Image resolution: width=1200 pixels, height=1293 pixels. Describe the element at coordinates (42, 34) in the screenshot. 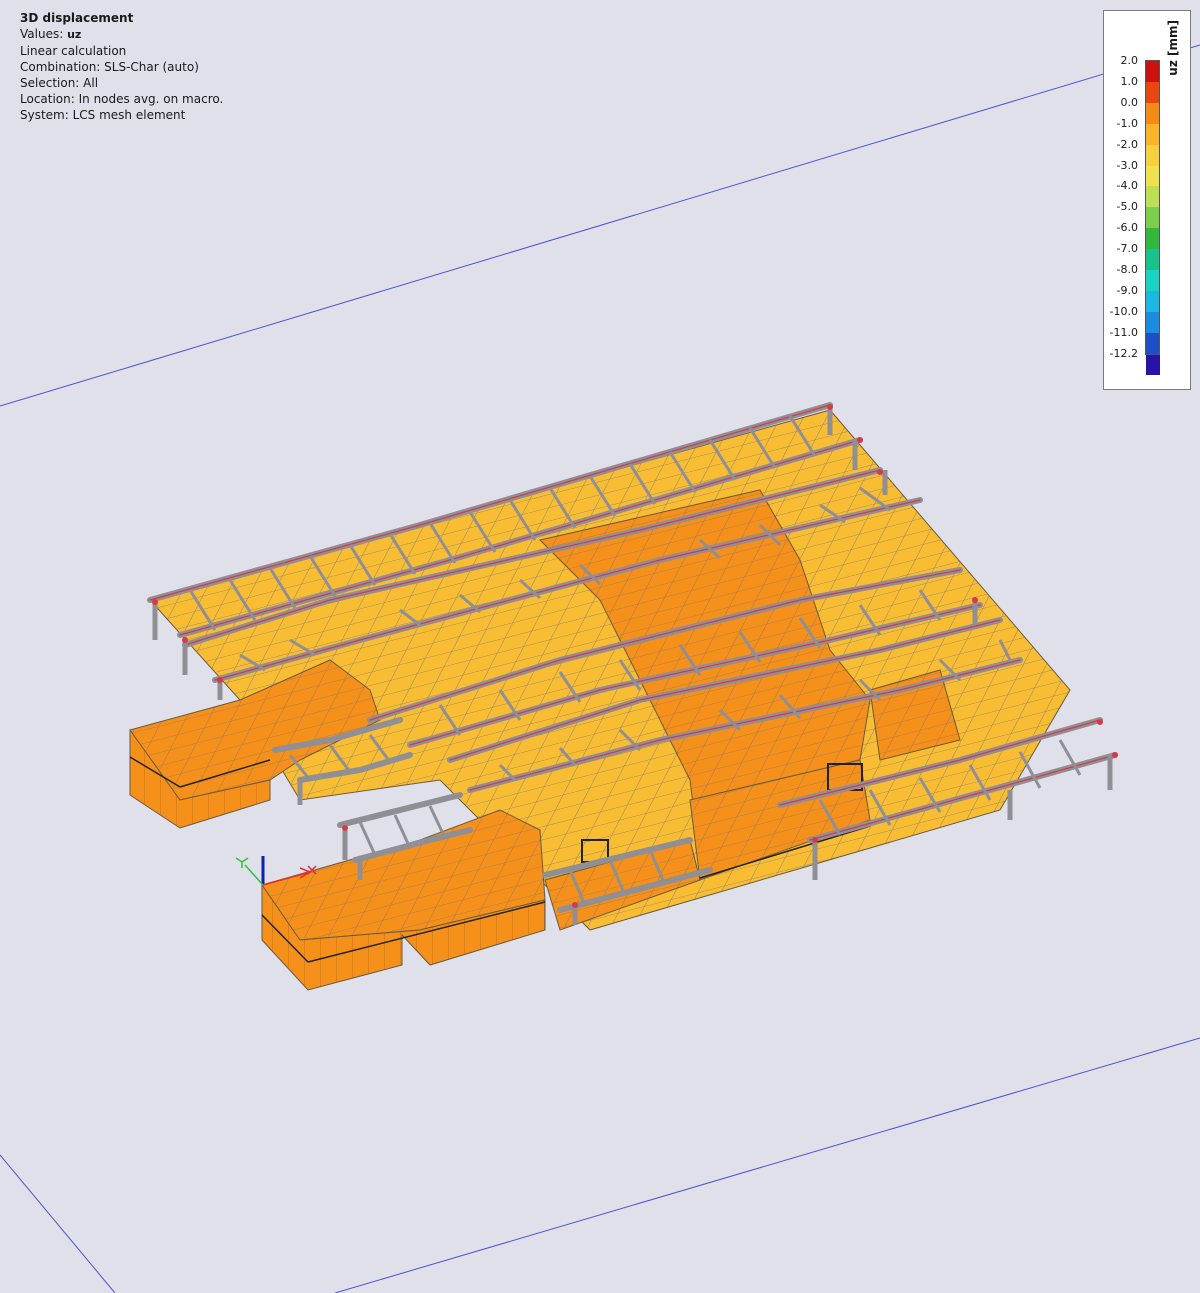

I see `values-label: Values:` at that location.